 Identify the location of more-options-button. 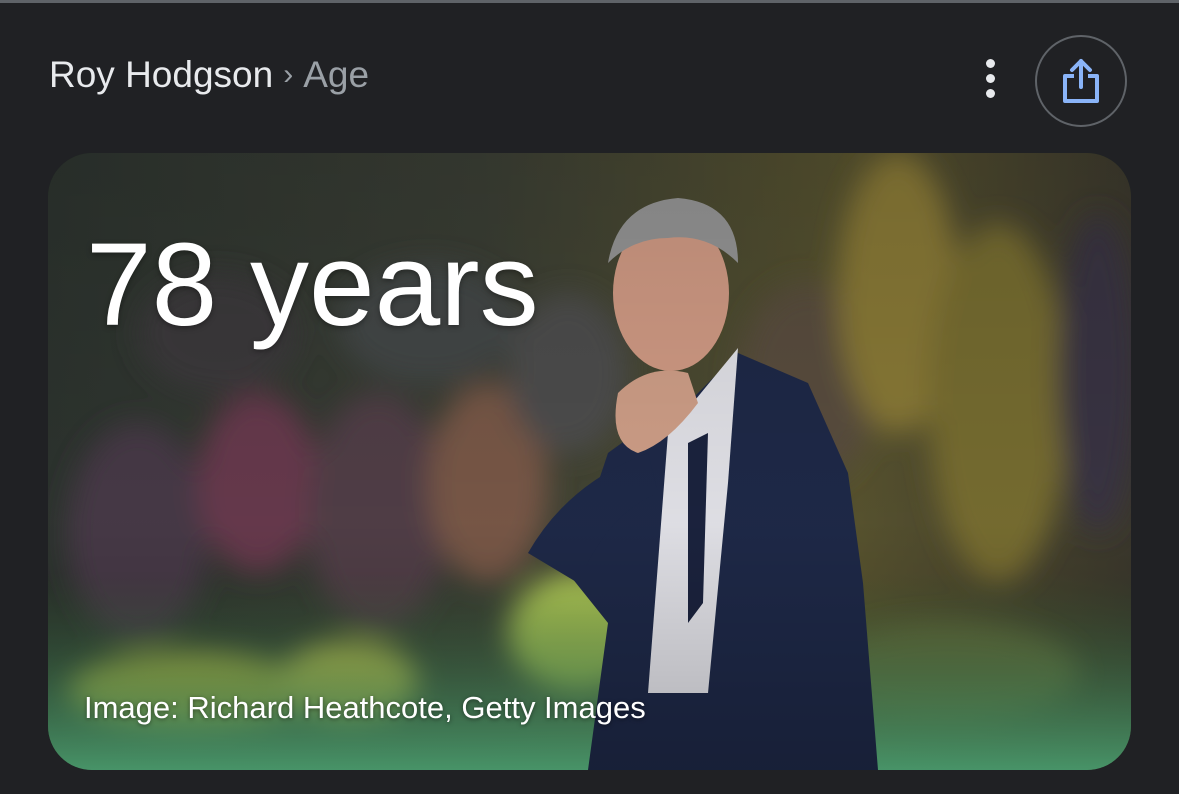
(990, 78).